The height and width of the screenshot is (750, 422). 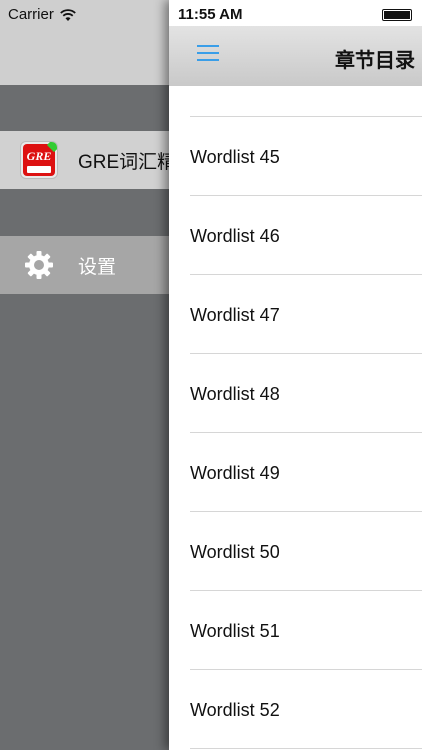 I want to click on wordlist-label: Wordlist 45, so click(x=235, y=157).